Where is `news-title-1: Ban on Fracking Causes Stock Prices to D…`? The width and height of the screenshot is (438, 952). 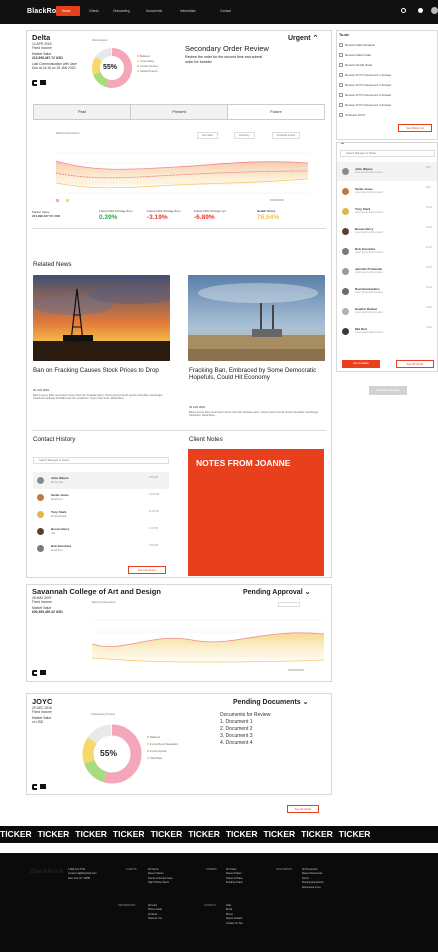 news-title-1: Ban on Fracking Causes Stock Prices to D… is located at coordinates (100, 370).